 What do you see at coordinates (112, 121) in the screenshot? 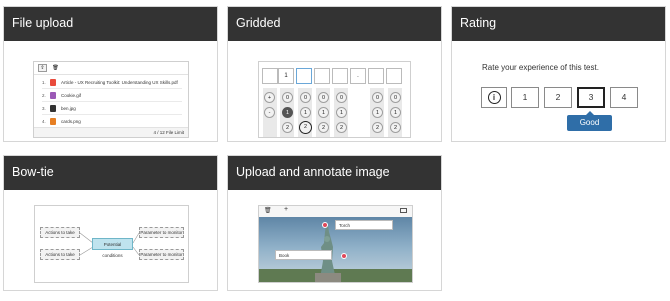
I see `file-row: 4. cards.png` at bounding box center [112, 121].